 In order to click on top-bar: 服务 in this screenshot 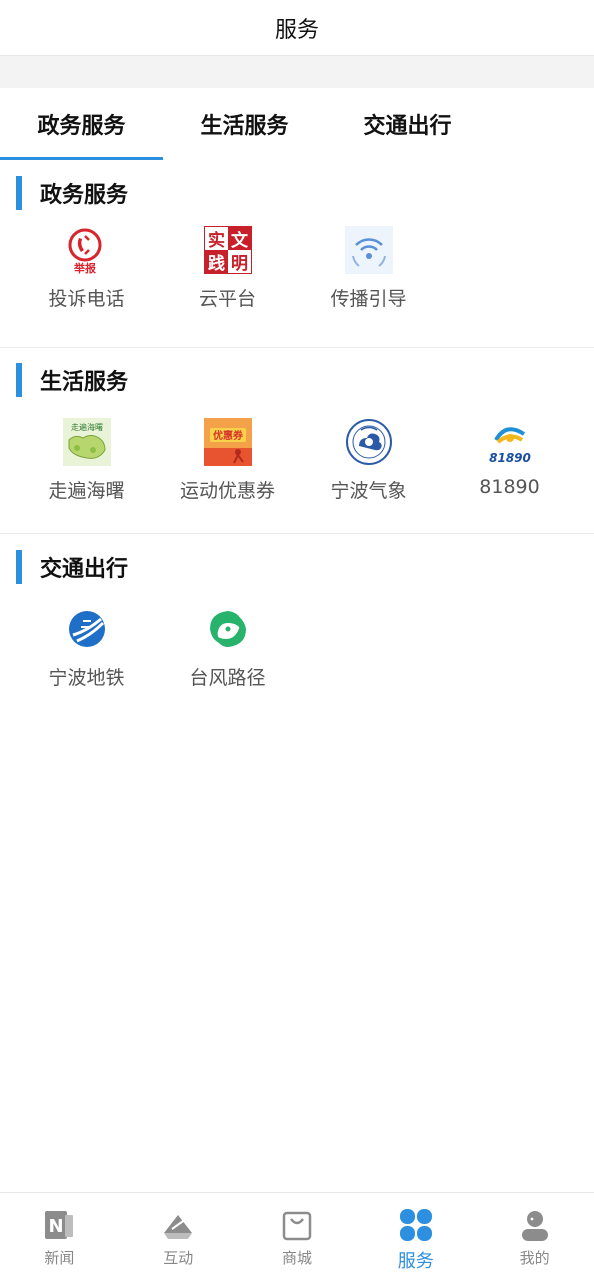, I will do `click(297, 28)`.